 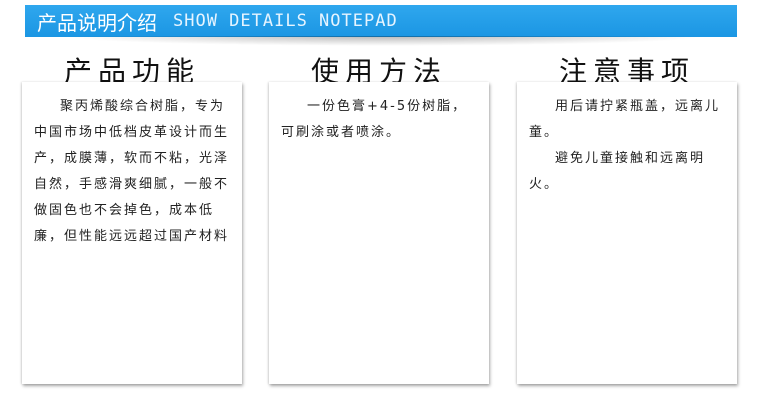 I want to click on header-shadow, so click(x=385, y=41).